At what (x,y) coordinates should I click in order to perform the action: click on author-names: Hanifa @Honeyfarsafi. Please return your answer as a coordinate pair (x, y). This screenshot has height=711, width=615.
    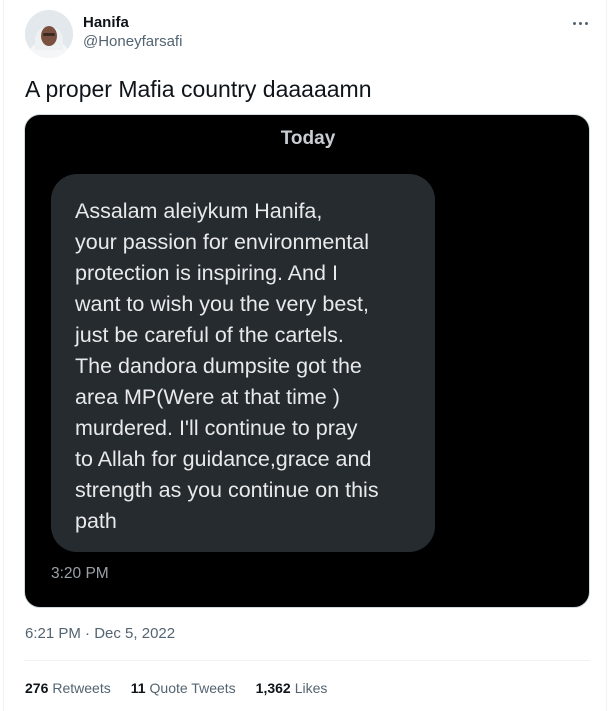
    Looking at the image, I should click on (132, 33).